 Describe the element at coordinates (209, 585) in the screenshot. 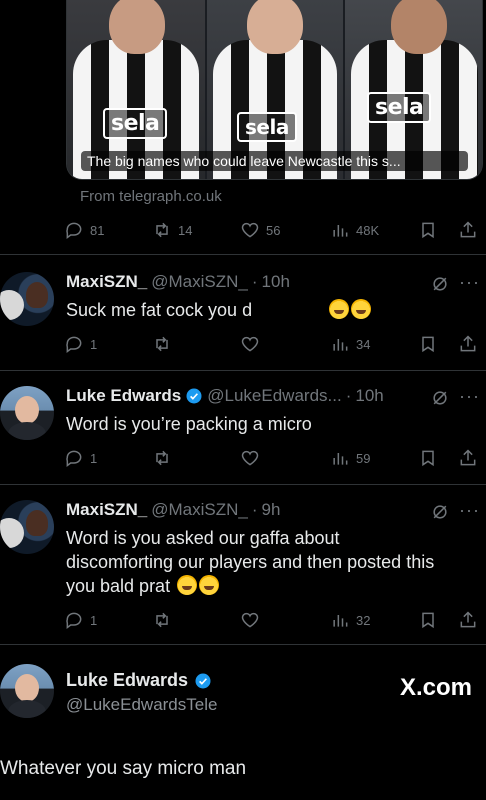

I see `shush-emoji` at that location.